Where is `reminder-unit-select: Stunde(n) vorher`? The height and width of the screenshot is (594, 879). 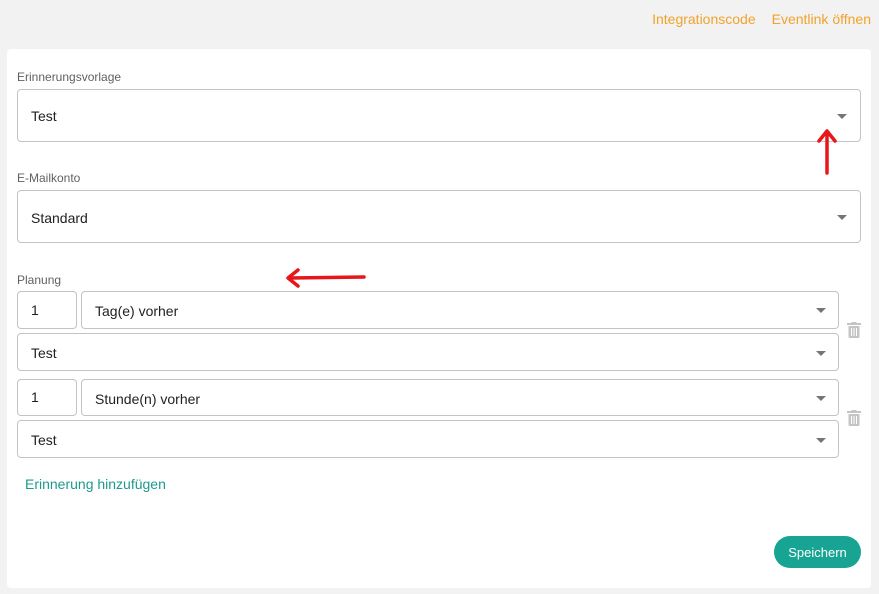
reminder-unit-select: Stunde(n) vorher is located at coordinates (460, 397).